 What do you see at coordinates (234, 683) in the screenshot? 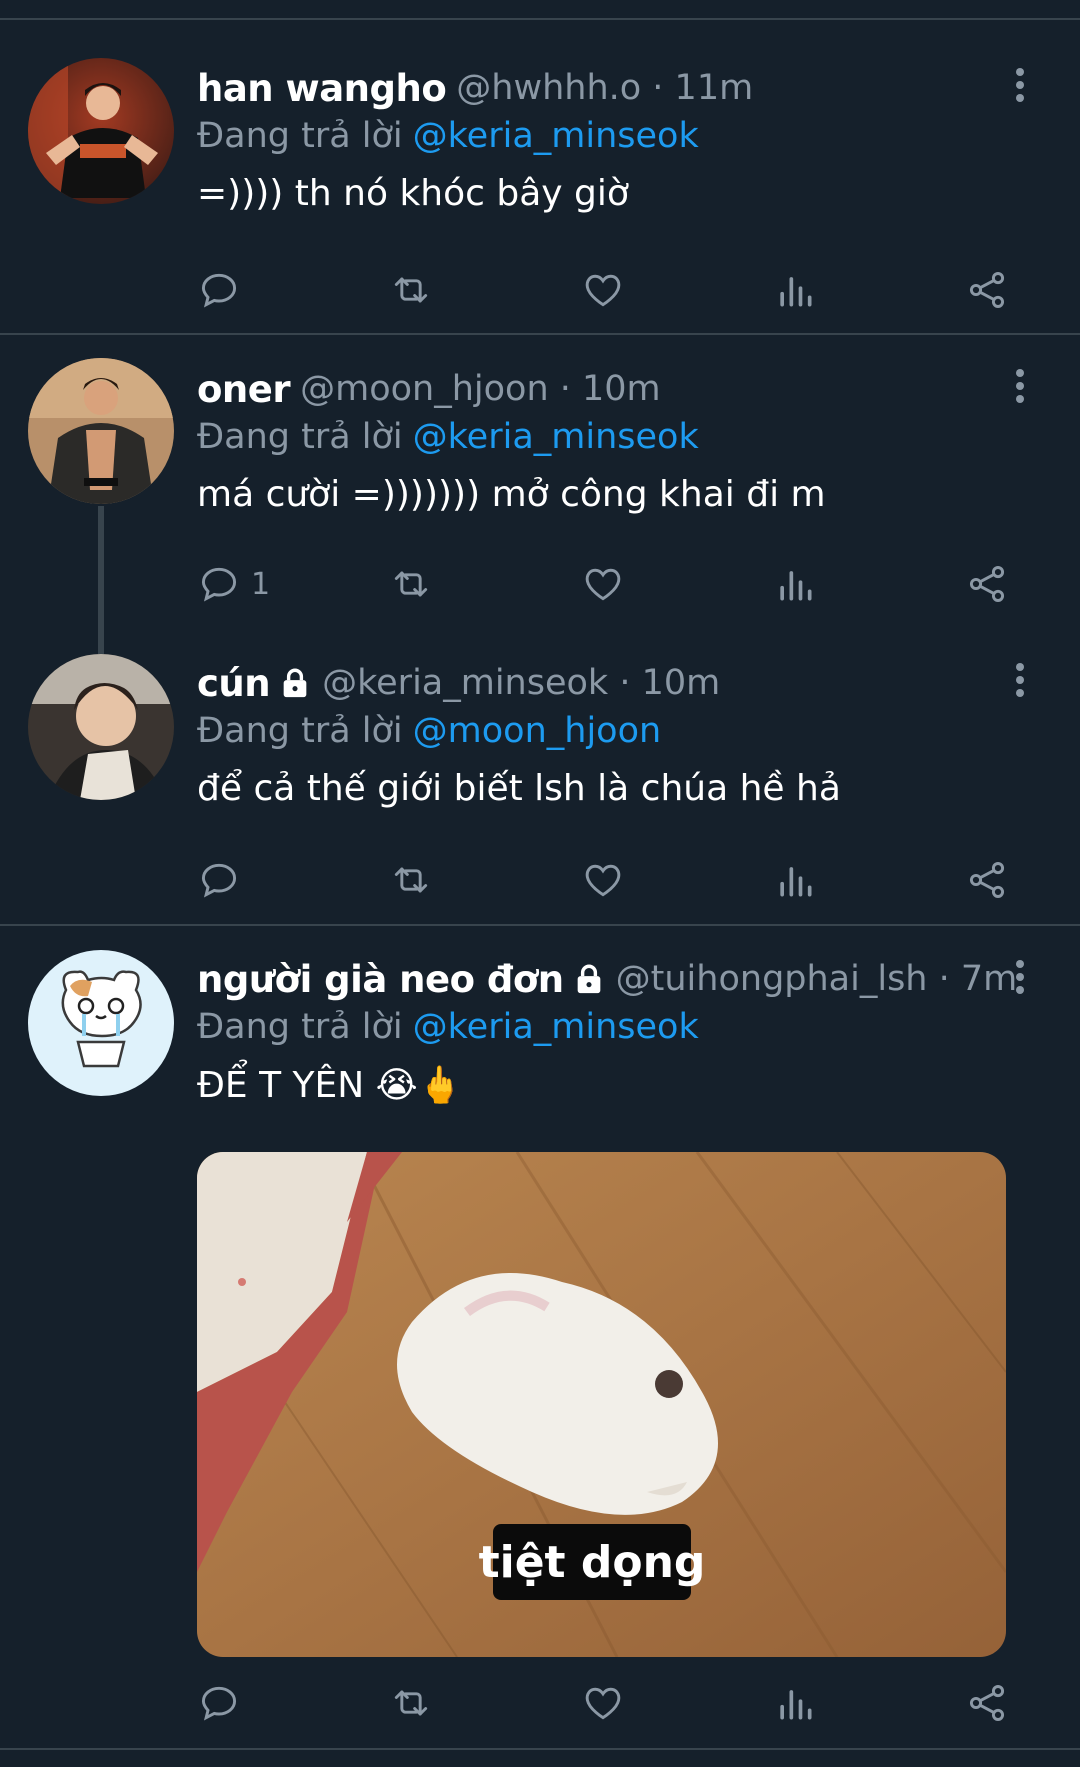
I see `display-name: cún` at bounding box center [234, 683].